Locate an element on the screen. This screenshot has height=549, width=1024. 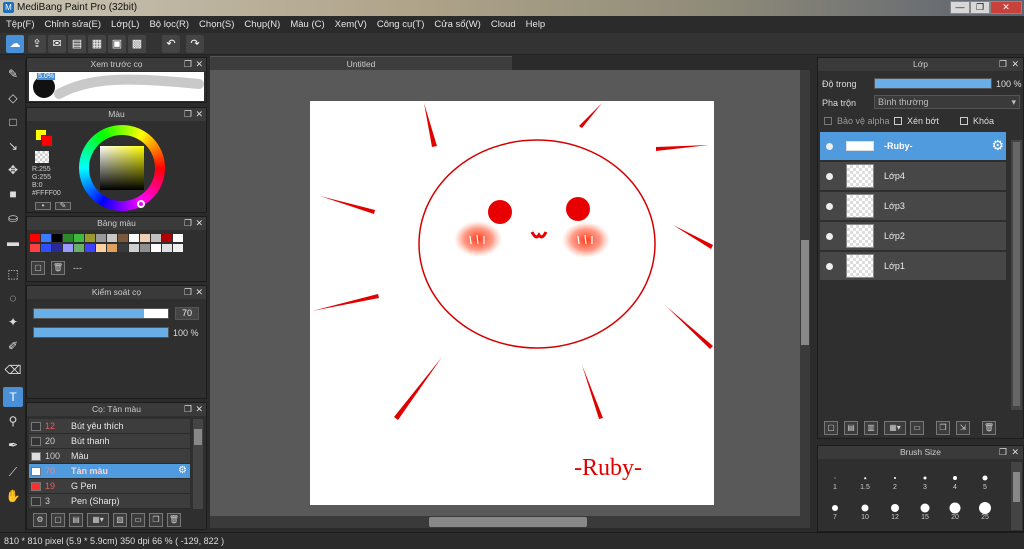
blend-mode-select: Bình thường ▾ is located at coordinates (947, 102).